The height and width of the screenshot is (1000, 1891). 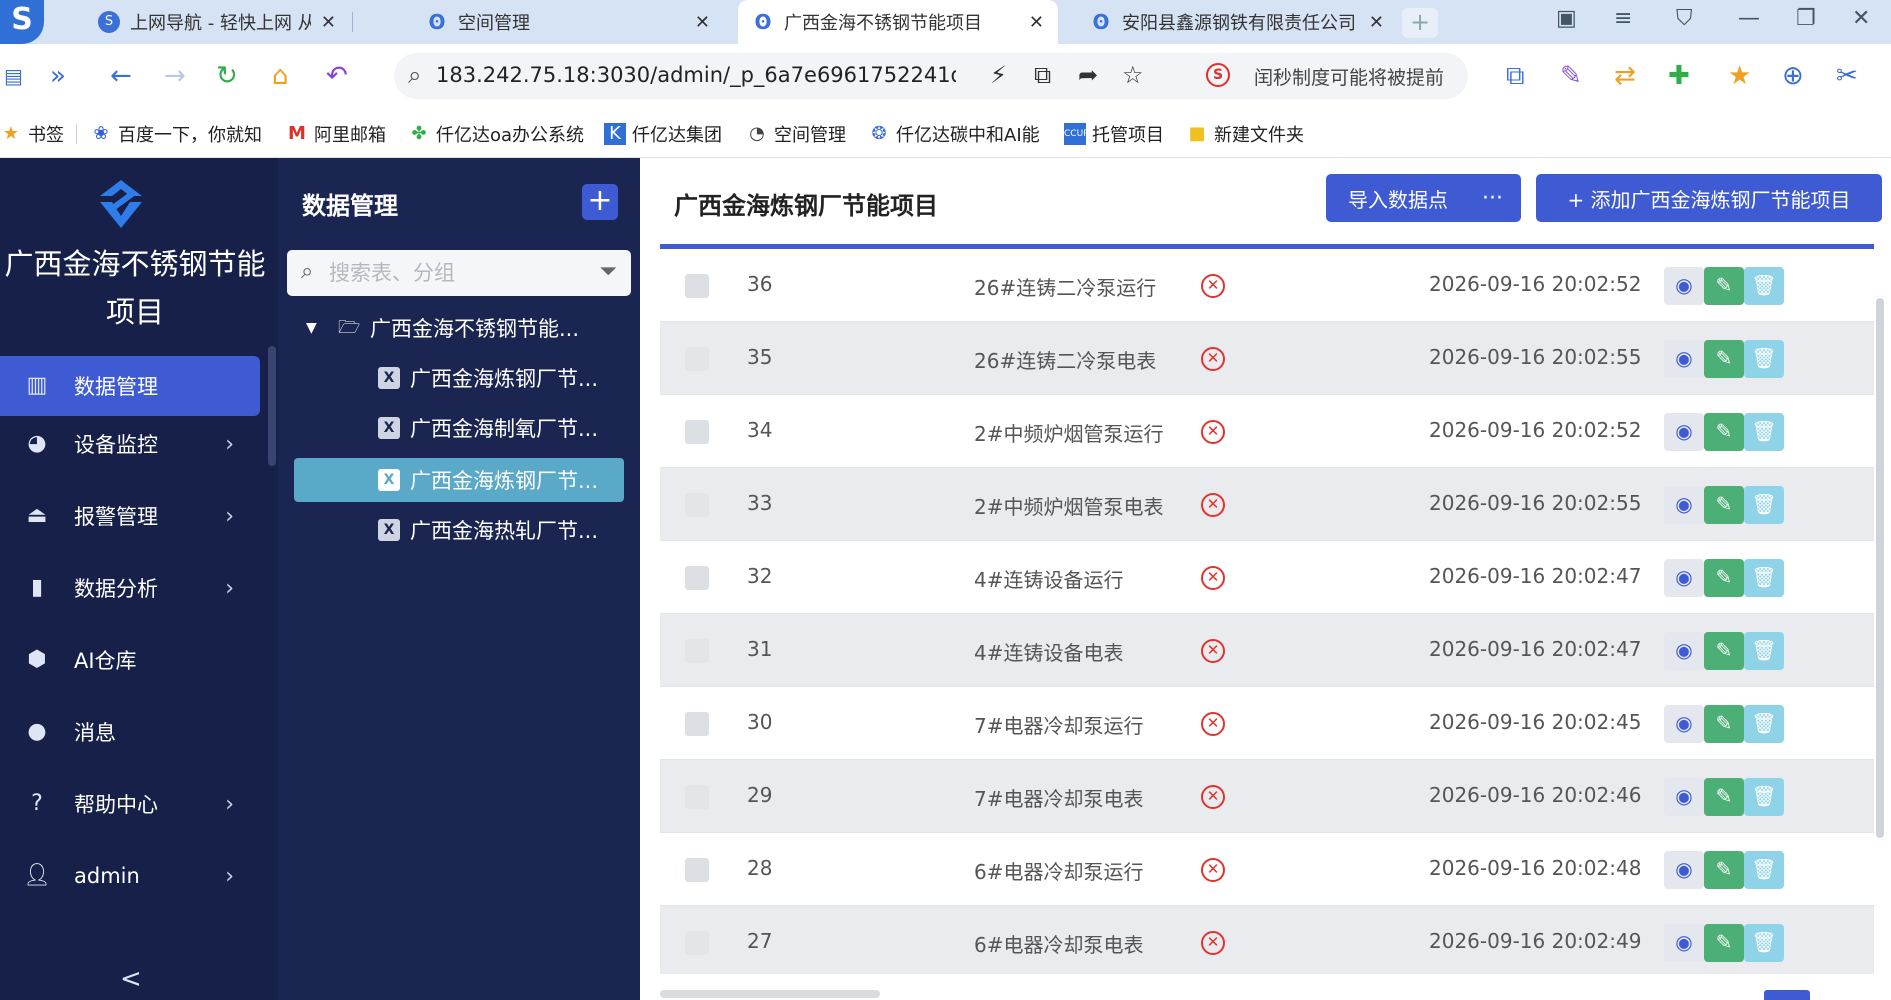 What do you see at coordinates (130, 444) in the screenshot?
I see `nav-device-monitor: ◕ 设备监控 ›` at bounding box center [130, 444].